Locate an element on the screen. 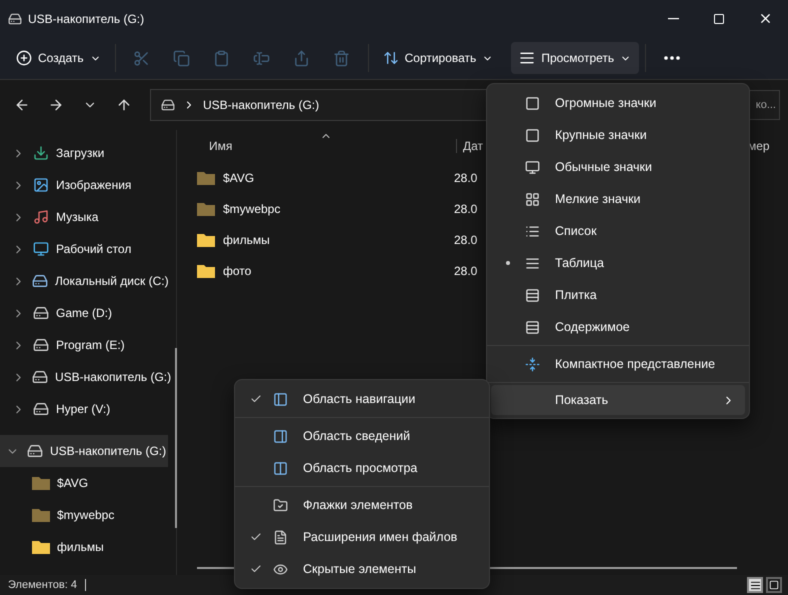 Image resolution: width=788 pixels, height=595 pixels. address-path: USB-накопитель (G:) is located at coordinates (261, 105).